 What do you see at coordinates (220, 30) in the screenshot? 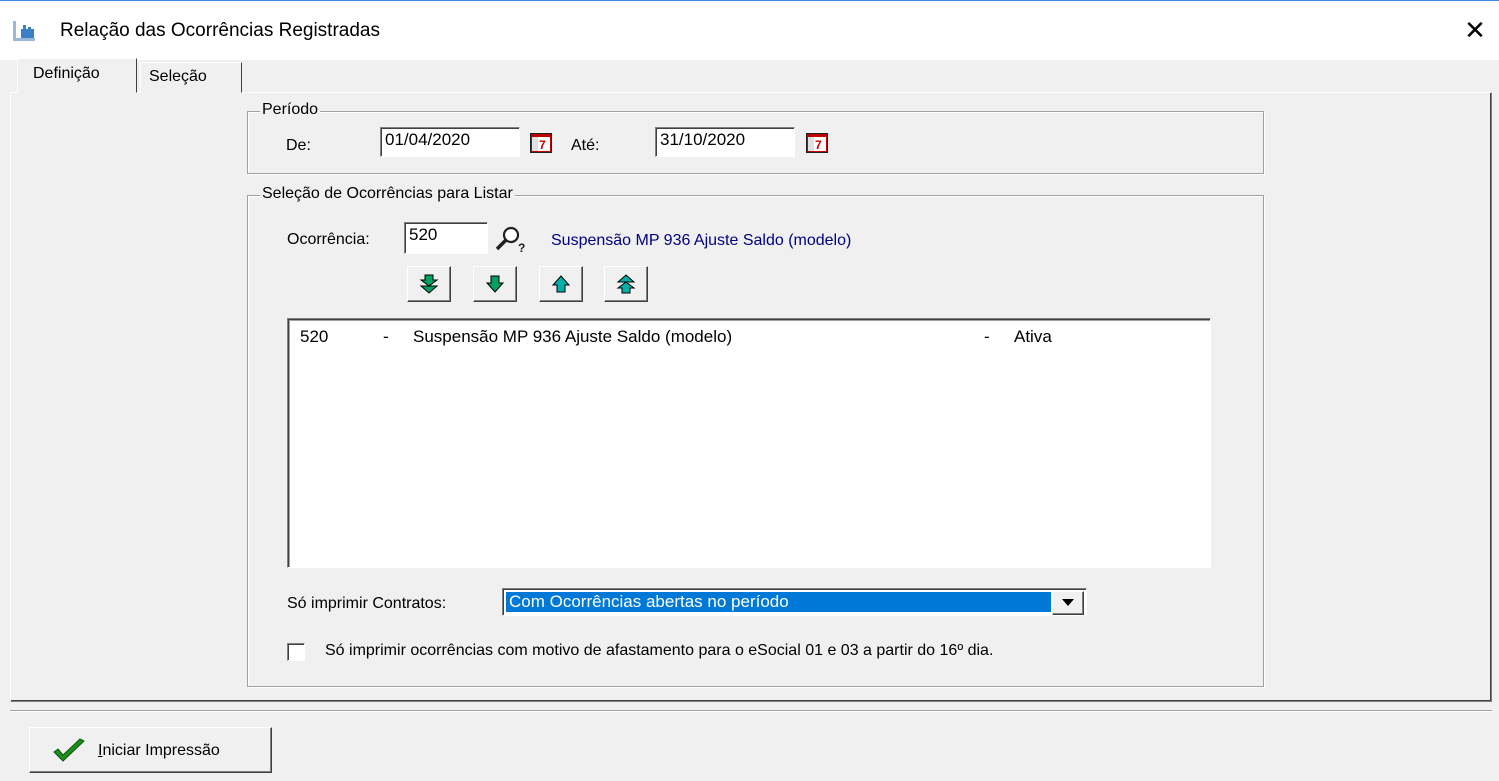
I see `window-title: Relação das Ocorrências Registradas` at bounding box center [220, 30].